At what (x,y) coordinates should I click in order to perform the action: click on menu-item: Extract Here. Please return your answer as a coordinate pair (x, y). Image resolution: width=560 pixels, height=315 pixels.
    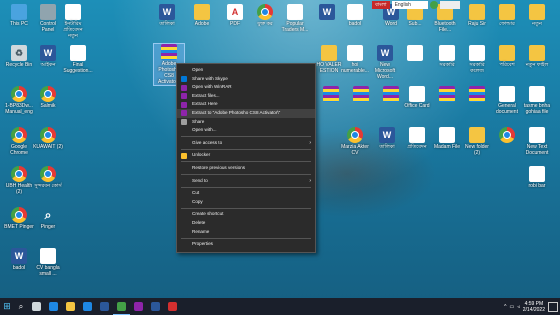
    Looking at the image, I should click on (246, 104).